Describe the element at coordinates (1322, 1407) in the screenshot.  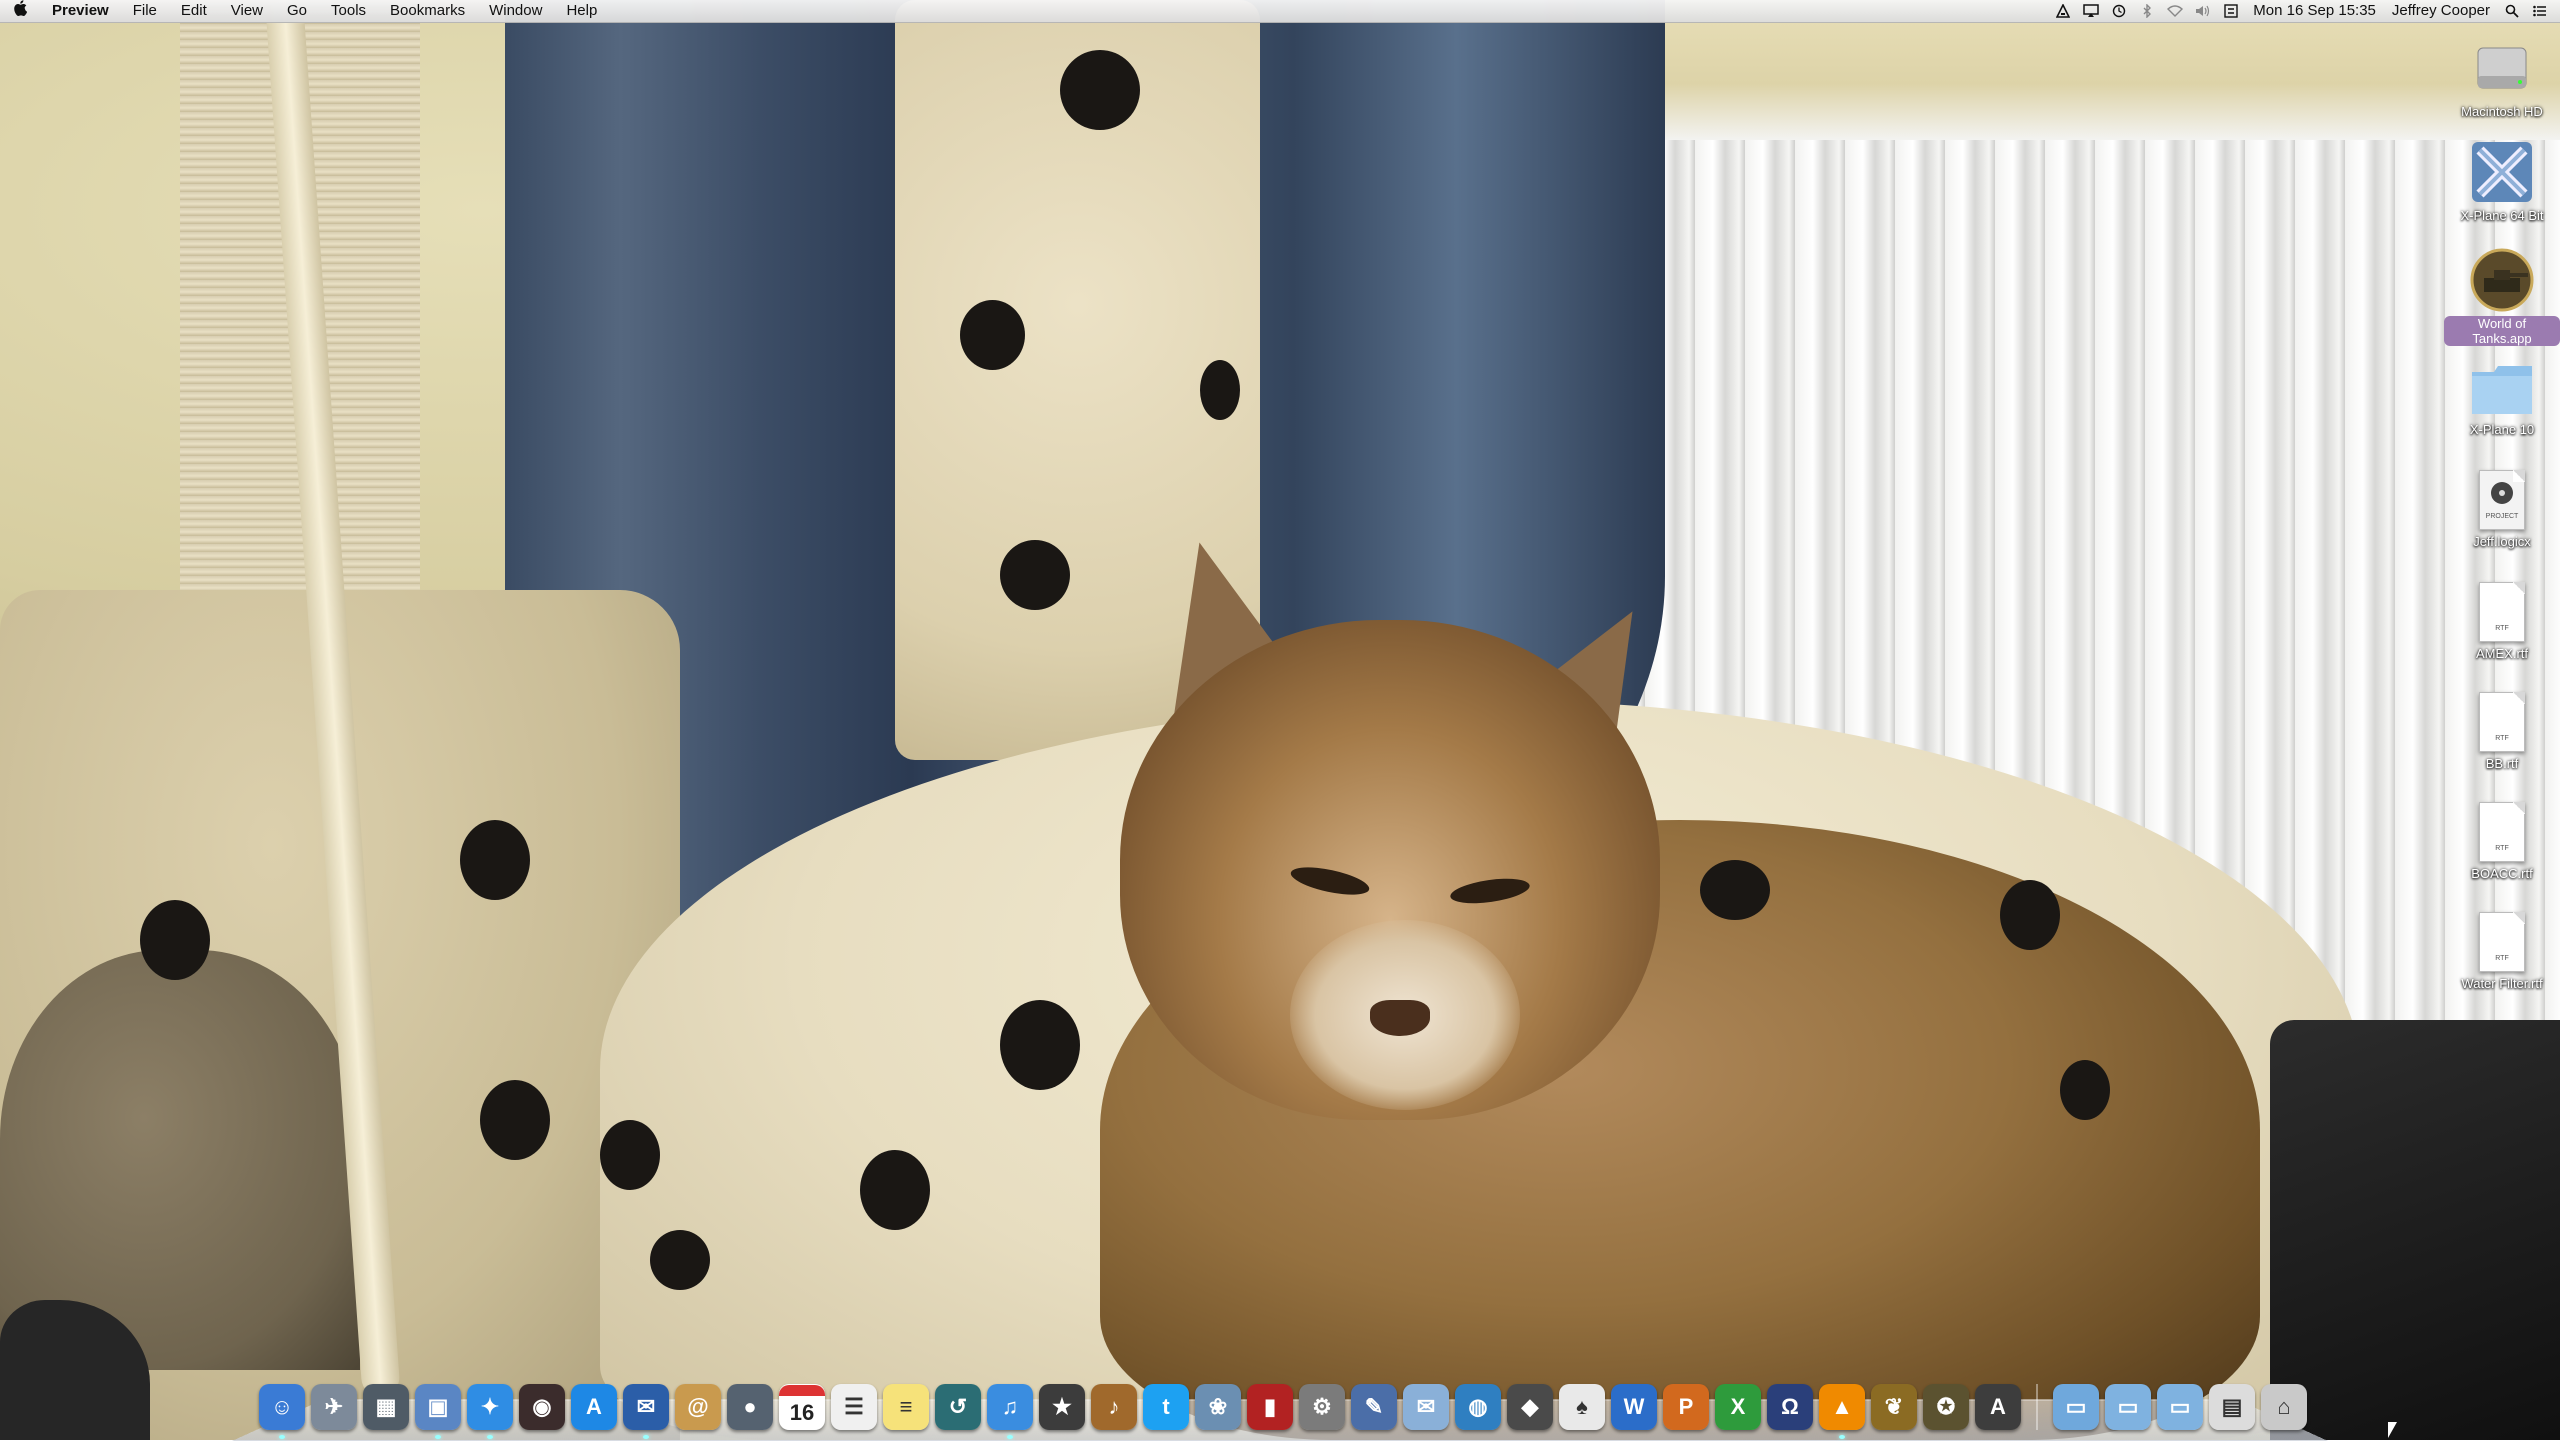
I see `system-preferences-icon: ⚙` at that location.